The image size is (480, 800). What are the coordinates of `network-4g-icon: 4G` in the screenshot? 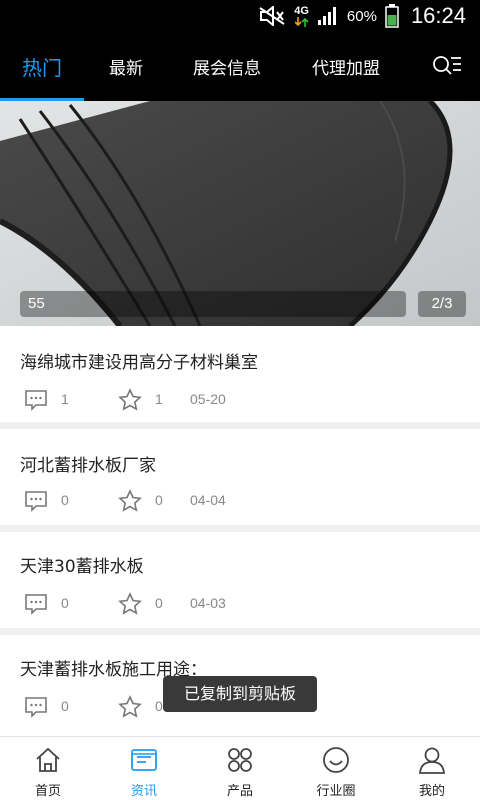 It's located at (301, 15).